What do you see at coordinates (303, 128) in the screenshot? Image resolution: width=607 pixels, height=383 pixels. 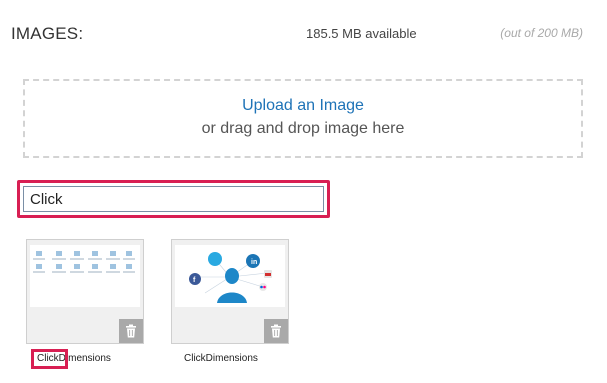 I see `drop-hint: or drag and drop image here` at bounding box center [303, 128].